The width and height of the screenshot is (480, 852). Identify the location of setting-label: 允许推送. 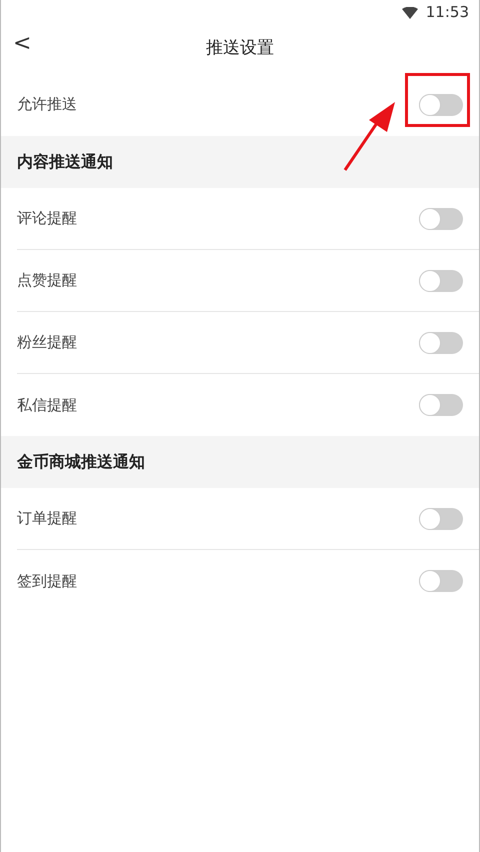
(47, 105).